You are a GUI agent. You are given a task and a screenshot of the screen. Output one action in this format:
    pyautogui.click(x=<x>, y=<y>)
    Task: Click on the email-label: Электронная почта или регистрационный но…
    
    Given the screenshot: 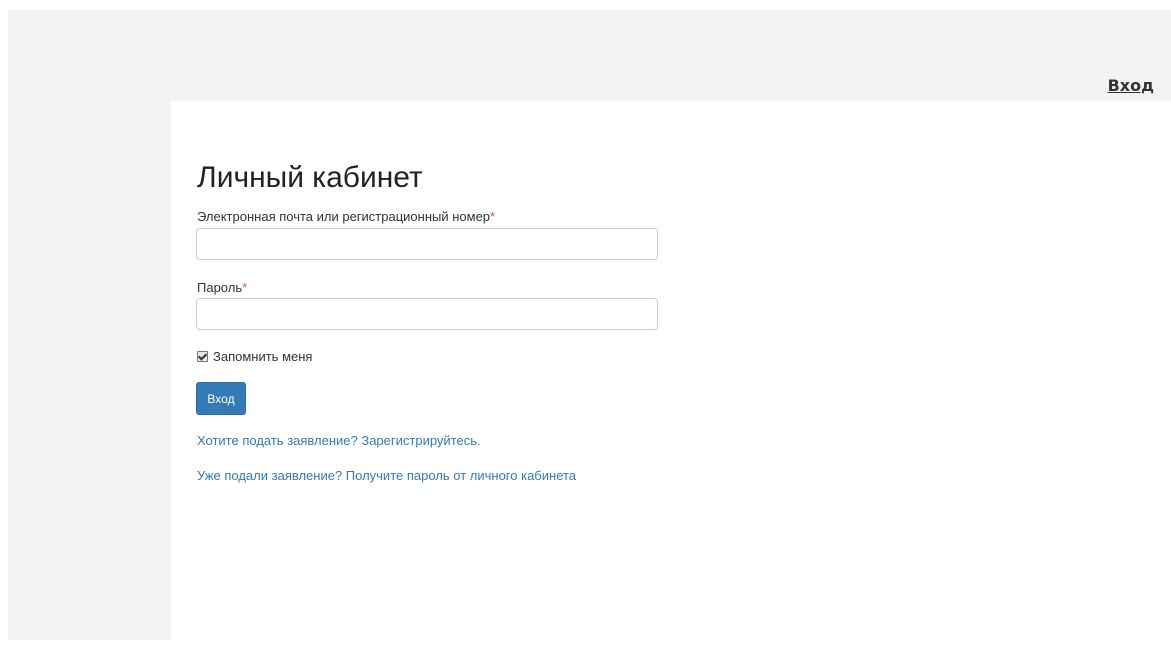 What is the action you would take?
    pyautogui.click(x=346, y=217)
    